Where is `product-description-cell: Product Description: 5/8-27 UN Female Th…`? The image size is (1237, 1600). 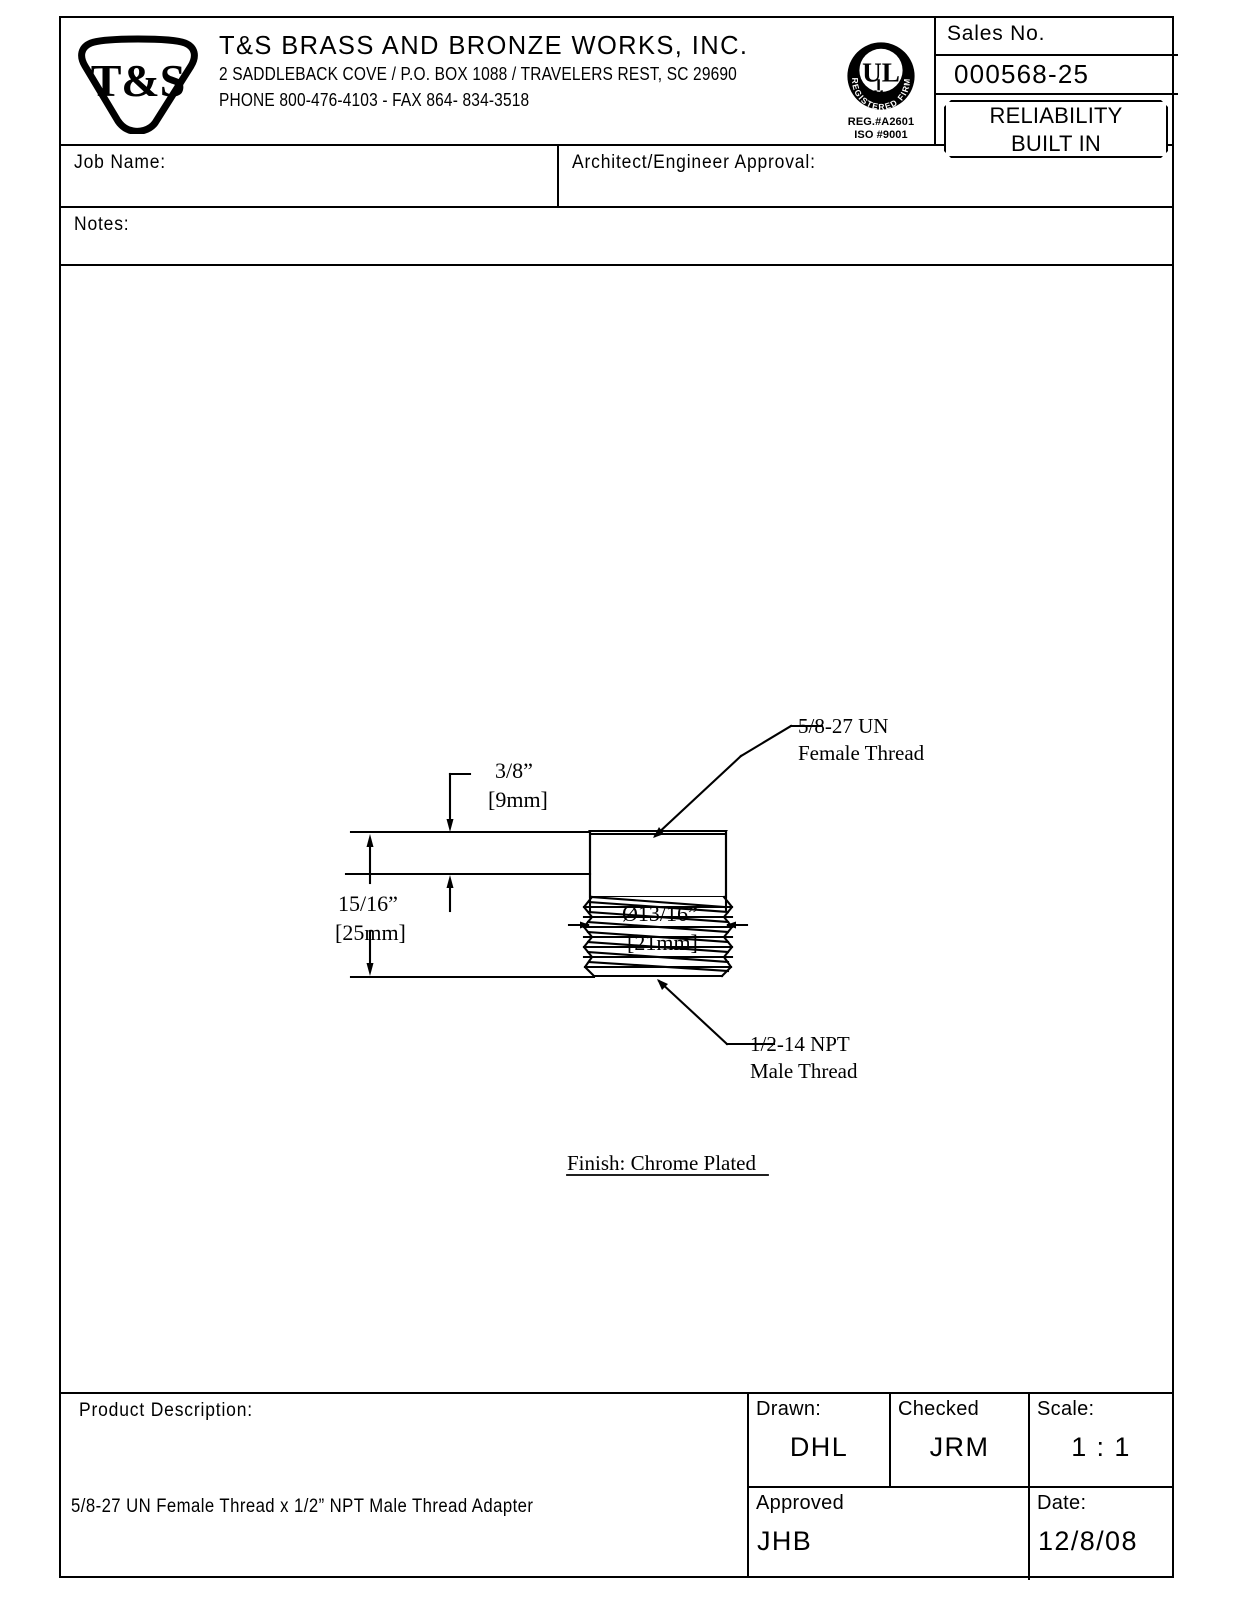 product-description-cell: Product Description: 5/8-27 UN Female Th… is located at coordinates (405, 1486).